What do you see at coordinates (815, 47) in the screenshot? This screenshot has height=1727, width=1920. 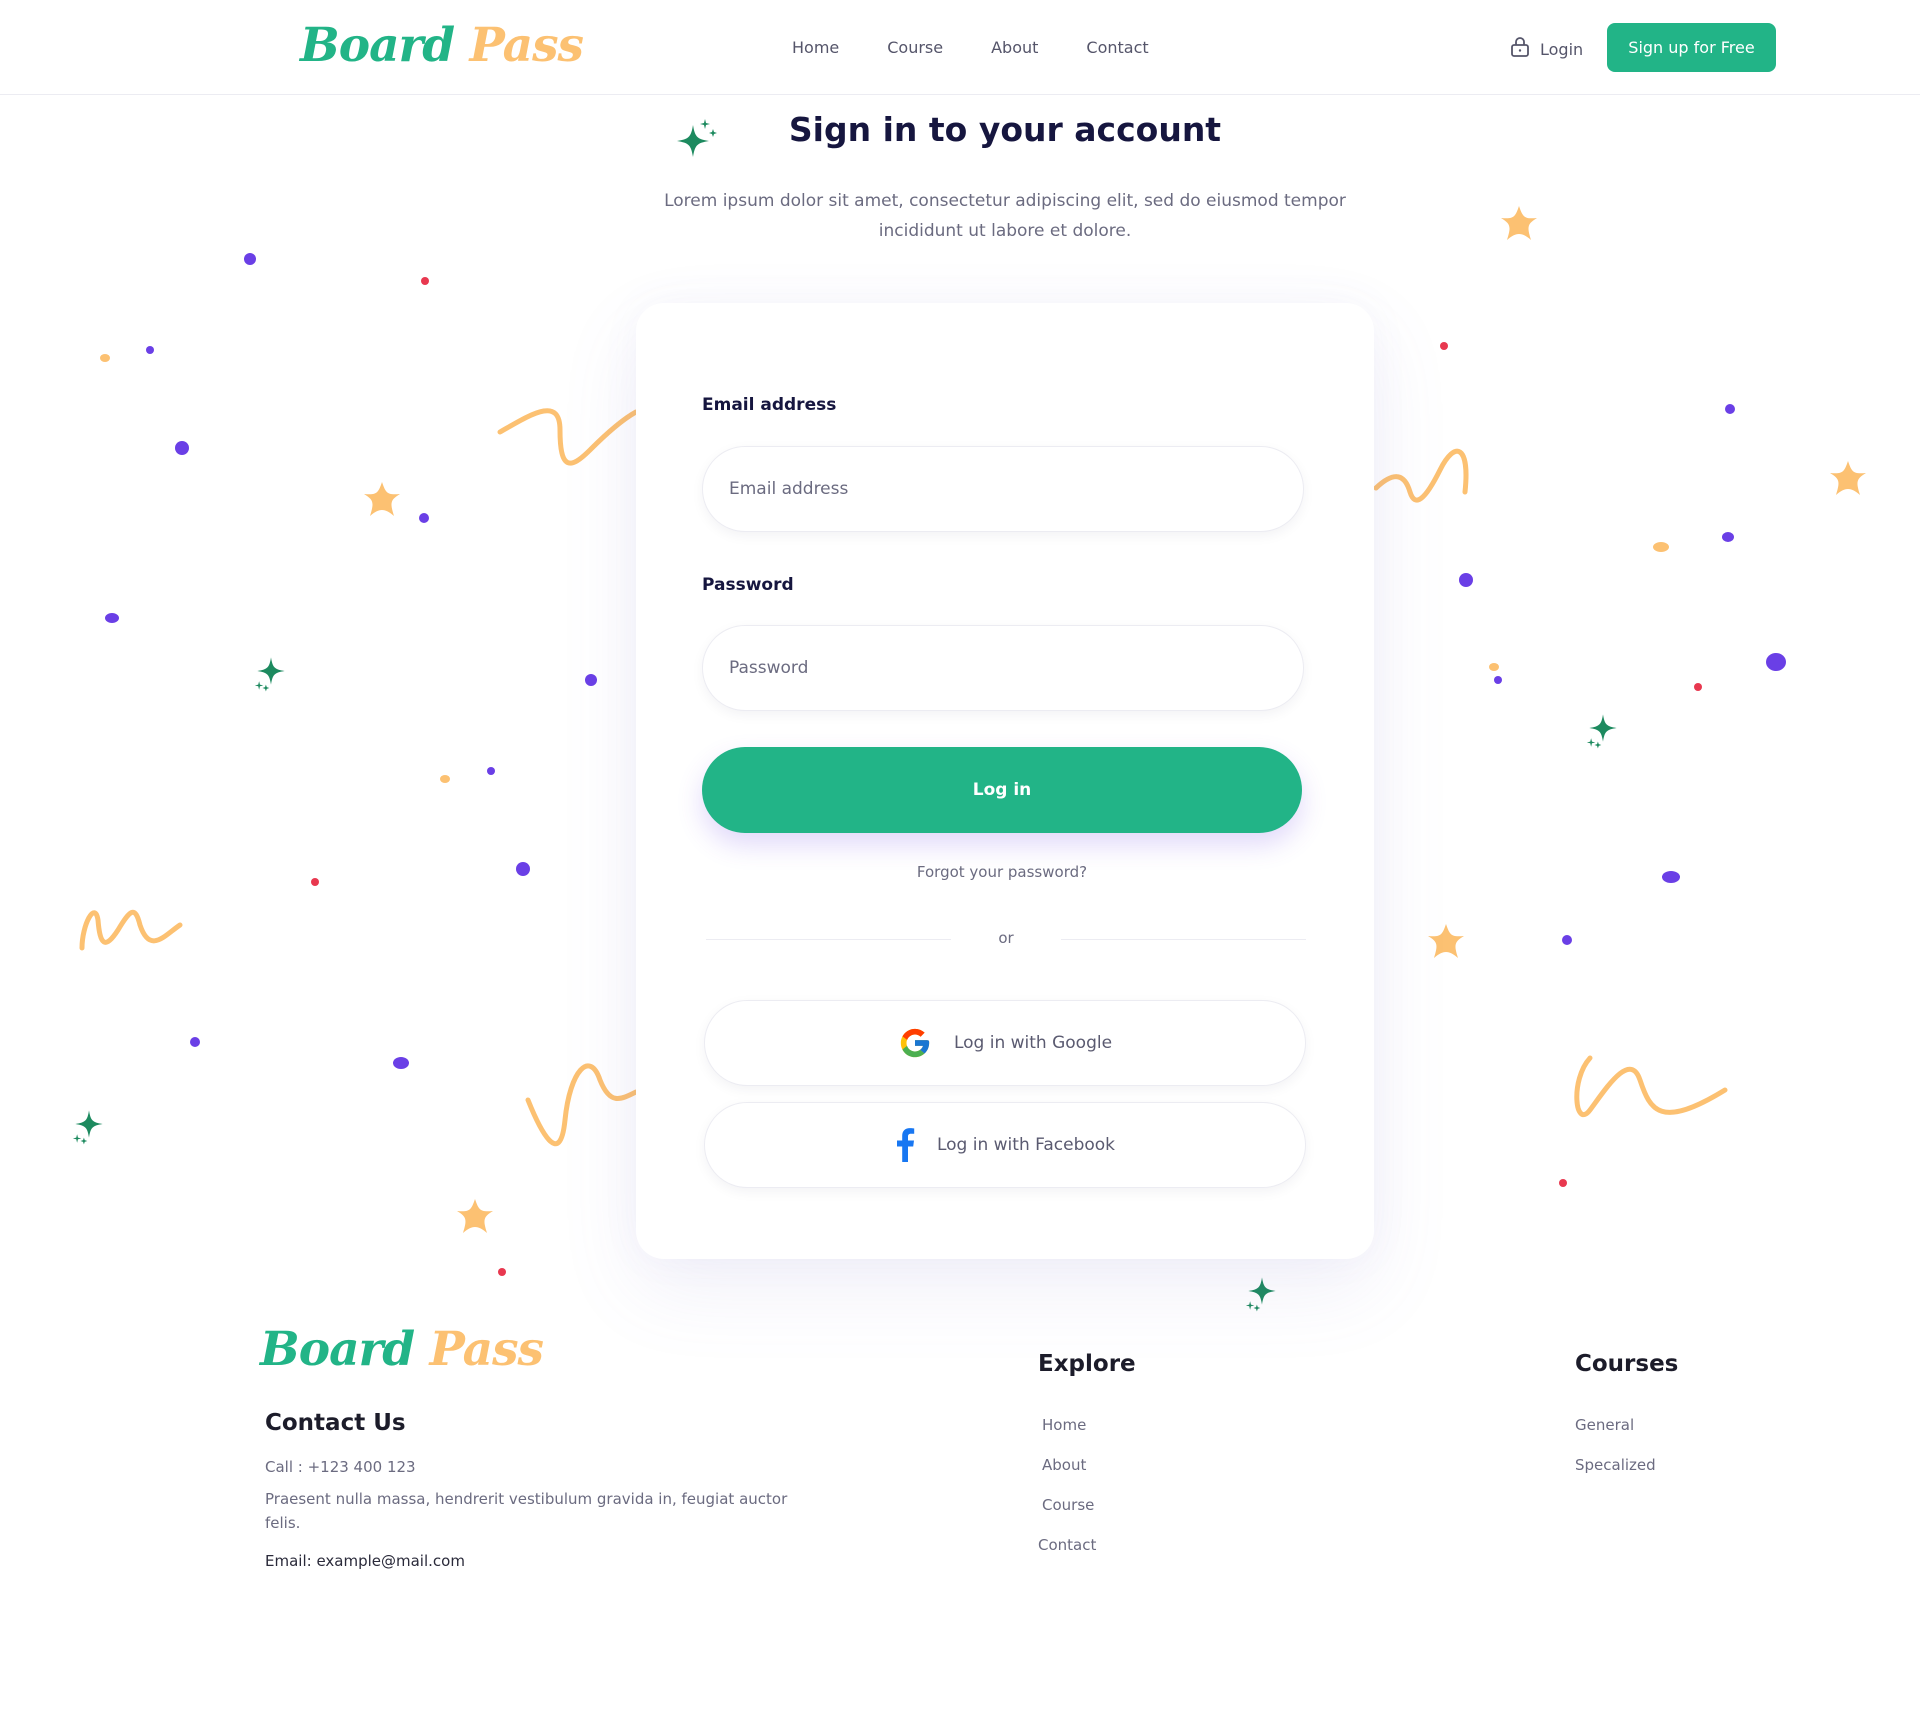 I see `nav-home: Home` at bounding box center [815, 47].